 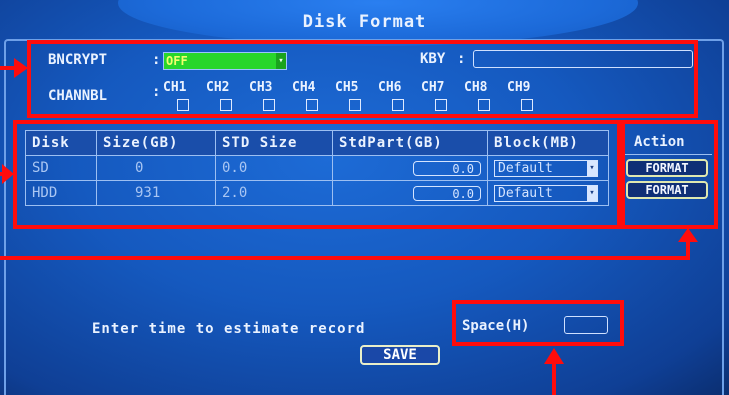 I want to click on estimate-label: Enter time to estimate record, so click(x=229, y=329).